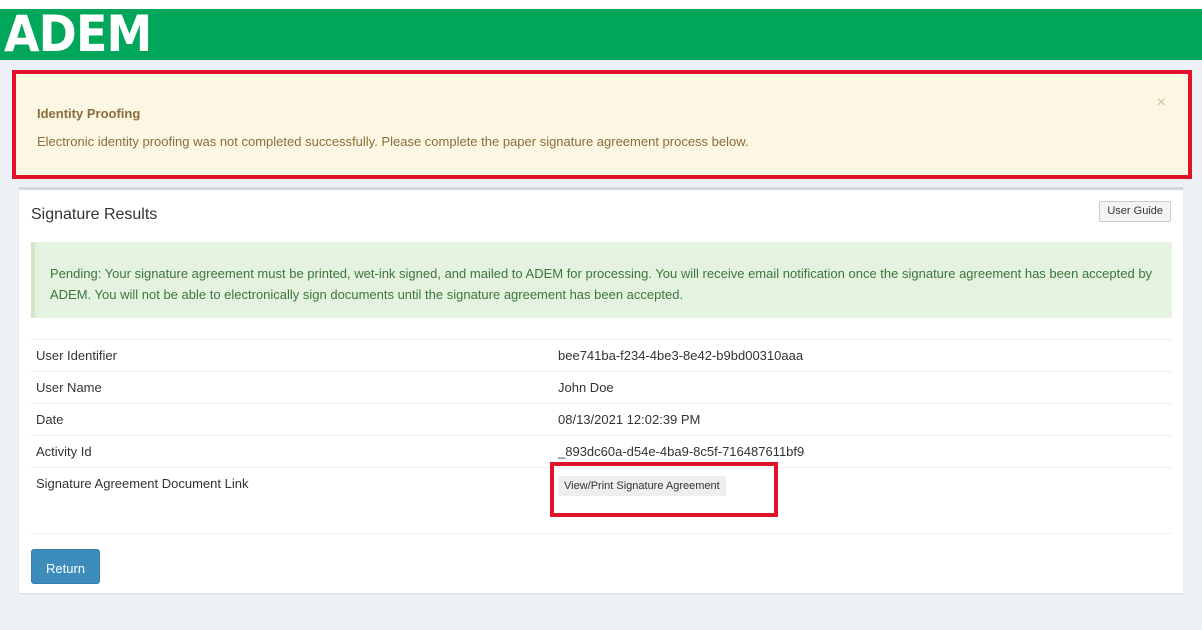 The height and width of the screenshot is (630, 1202). What do you see at coordinates (94, 214) in the screenshot?
I see `box-title: Signature Results` at bounding box center [94, 214].